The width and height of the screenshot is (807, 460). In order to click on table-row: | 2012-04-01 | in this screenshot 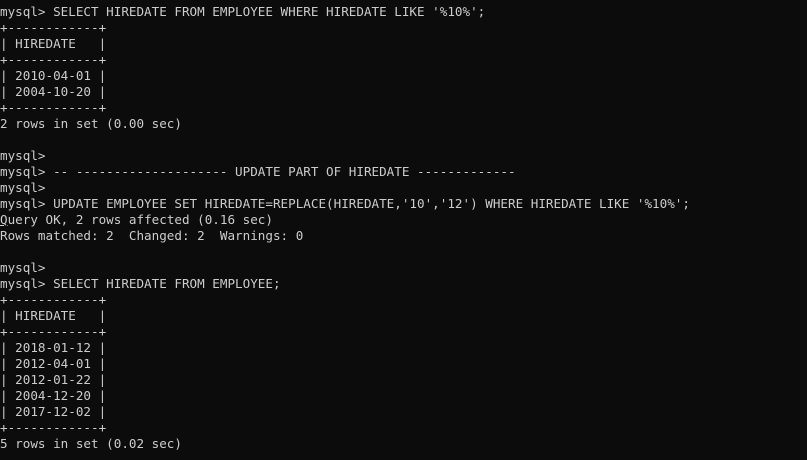, I will do `click(53, 363)`.